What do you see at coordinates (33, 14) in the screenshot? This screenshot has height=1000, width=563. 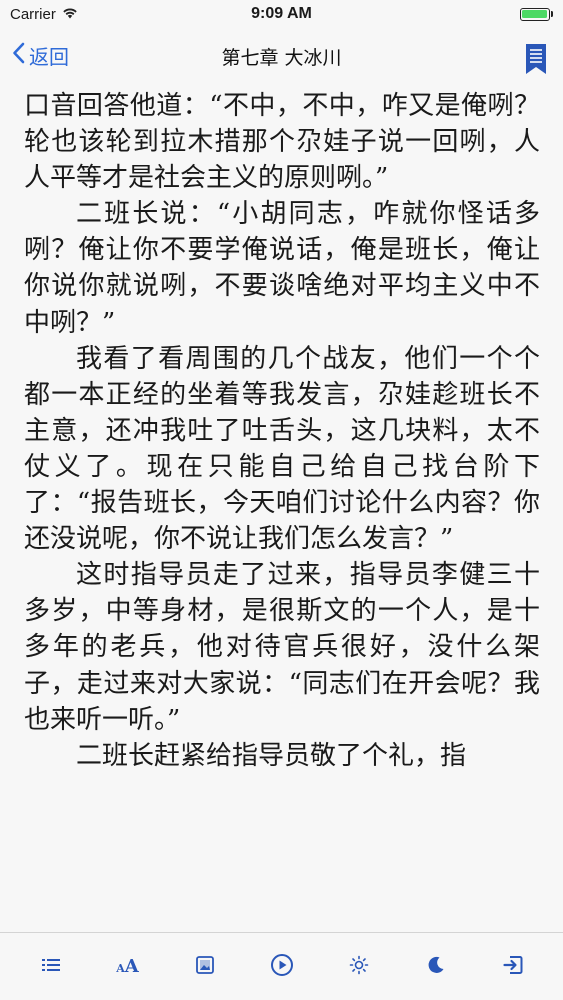 I see `carrier-label: Carrier` at bounding box center [33, 14].